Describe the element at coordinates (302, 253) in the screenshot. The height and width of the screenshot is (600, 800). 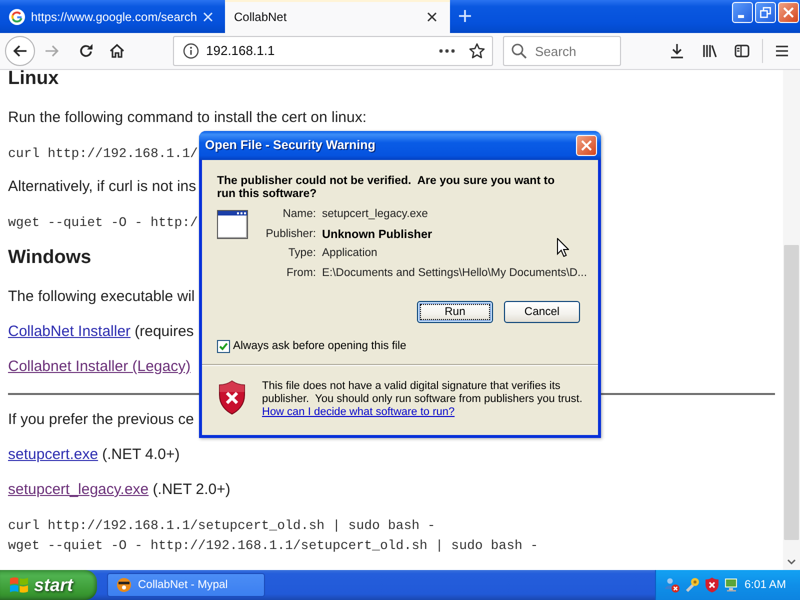
I see `field-label: Type:` at that location.